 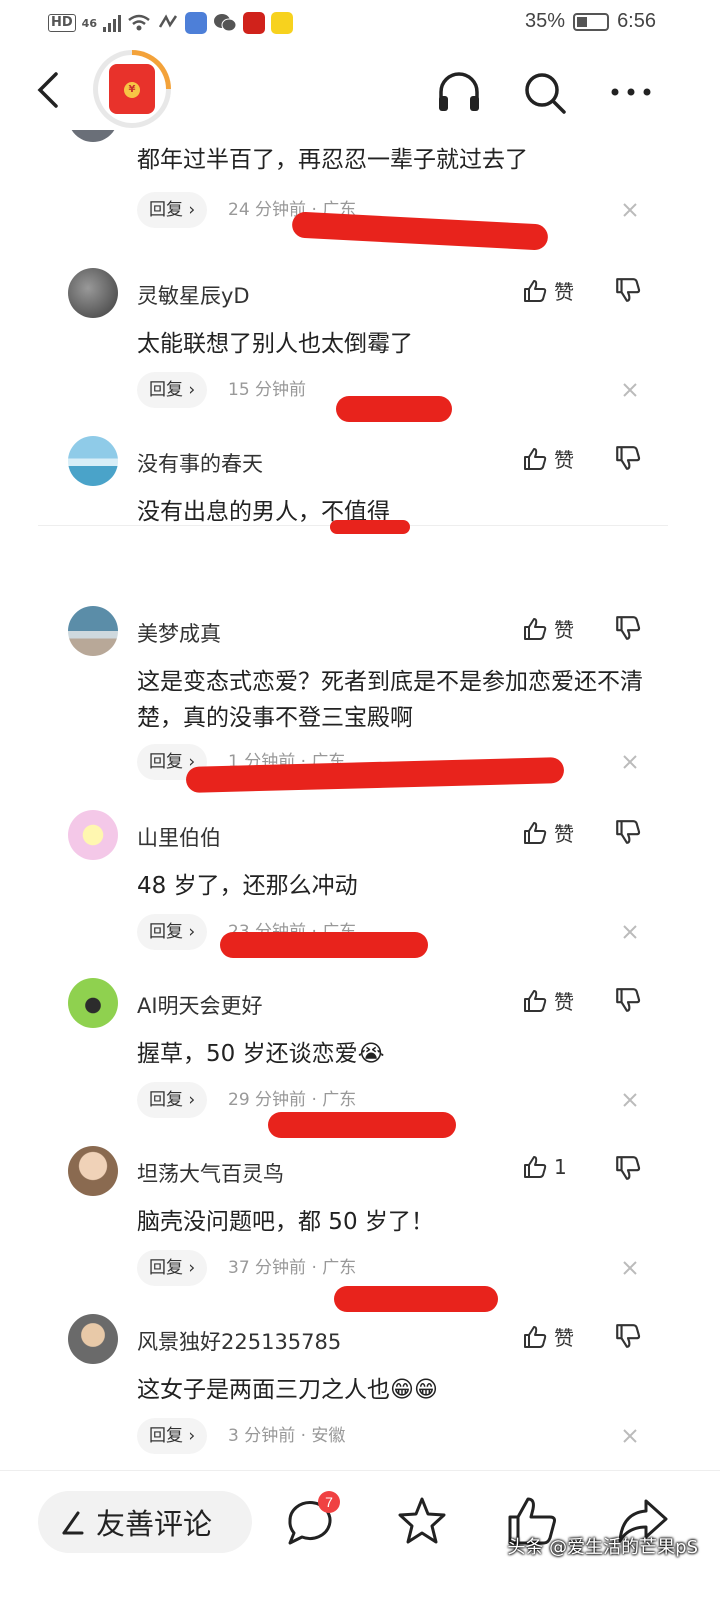 I want to click on network-type: 46, so click(x=89, y=23).